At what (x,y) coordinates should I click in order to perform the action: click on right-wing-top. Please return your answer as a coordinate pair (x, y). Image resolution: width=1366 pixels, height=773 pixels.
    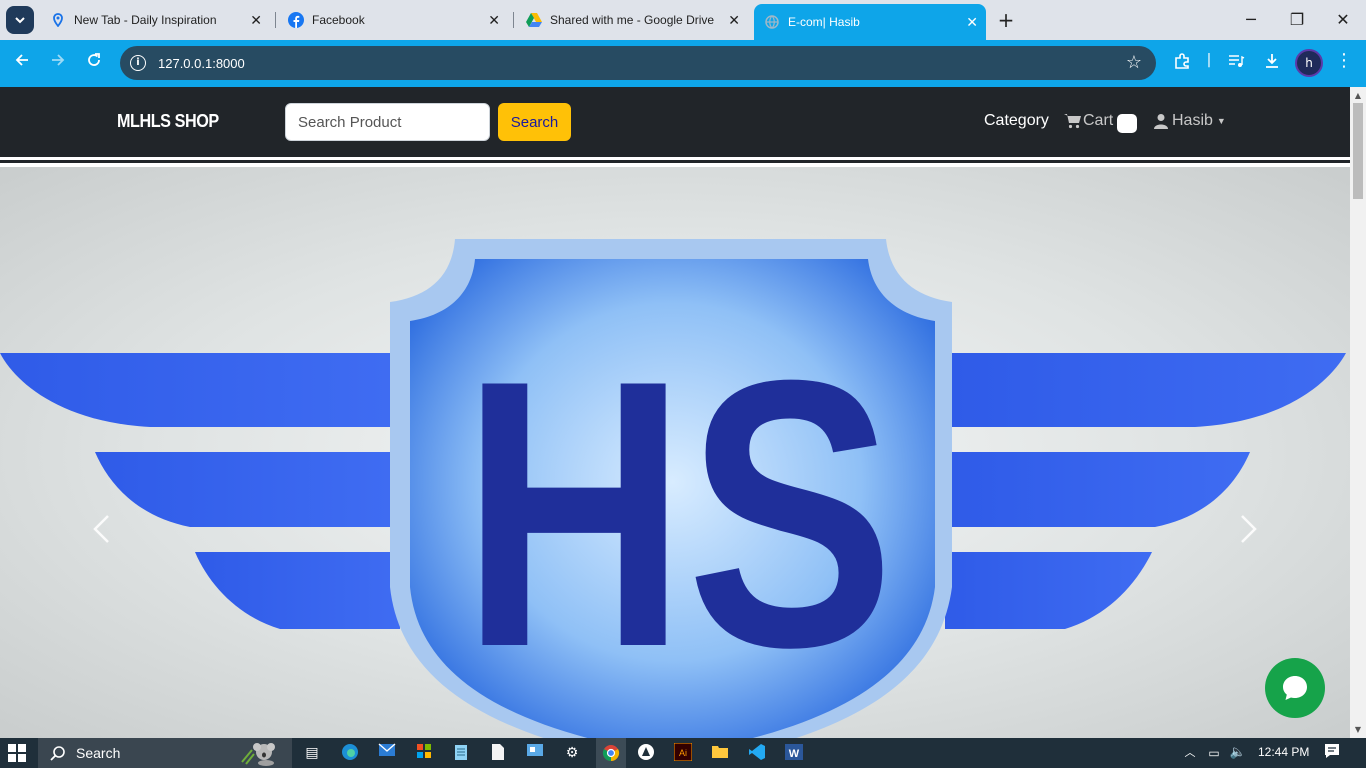
    Looking at the image, I should click on (1149, 390).